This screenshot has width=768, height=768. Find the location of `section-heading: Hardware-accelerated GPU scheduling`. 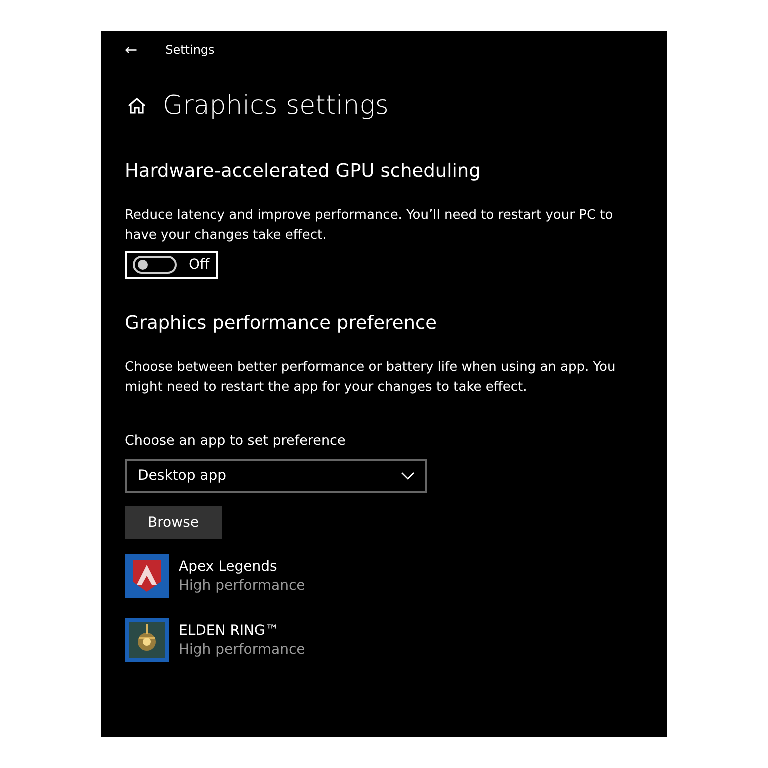

section-heading: Hardware-accelerated GPU scheduling is located at coordinates (303, 171).